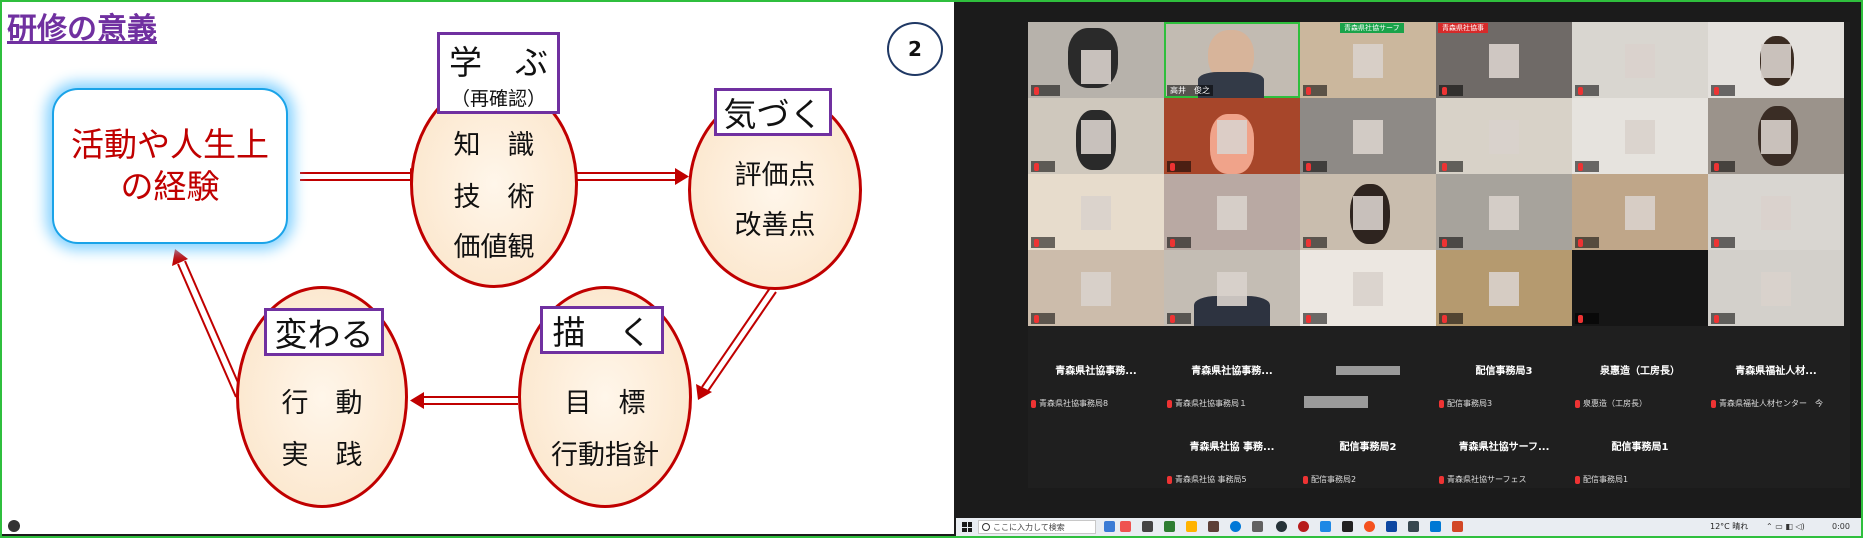 The image size is (1863, 538). Describe the element at coordinates (967, 527) in the screenshot. I see `windows-start-icon` at that location.